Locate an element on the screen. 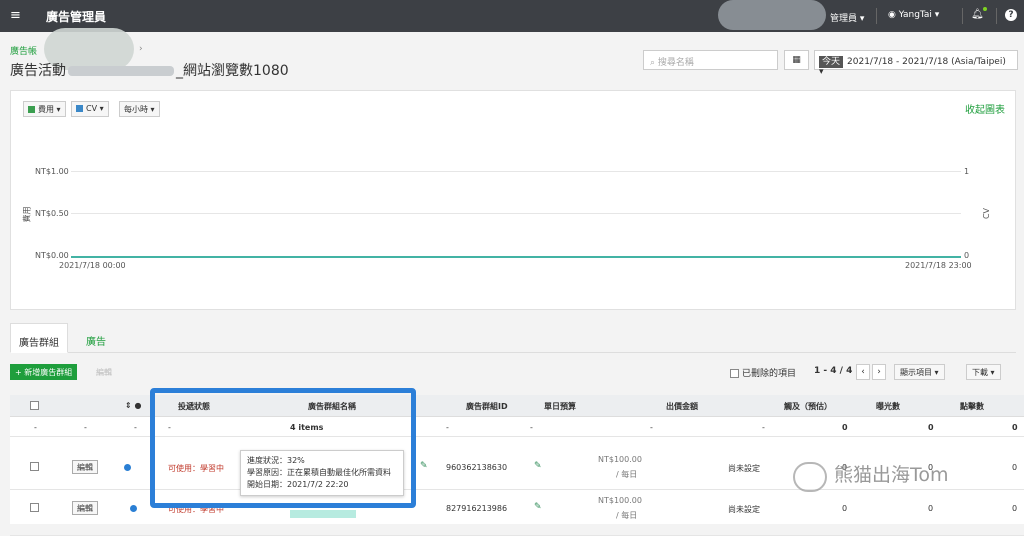 This screenshot has height=536, width=1024. series-line is located at coordinates (516, 257).